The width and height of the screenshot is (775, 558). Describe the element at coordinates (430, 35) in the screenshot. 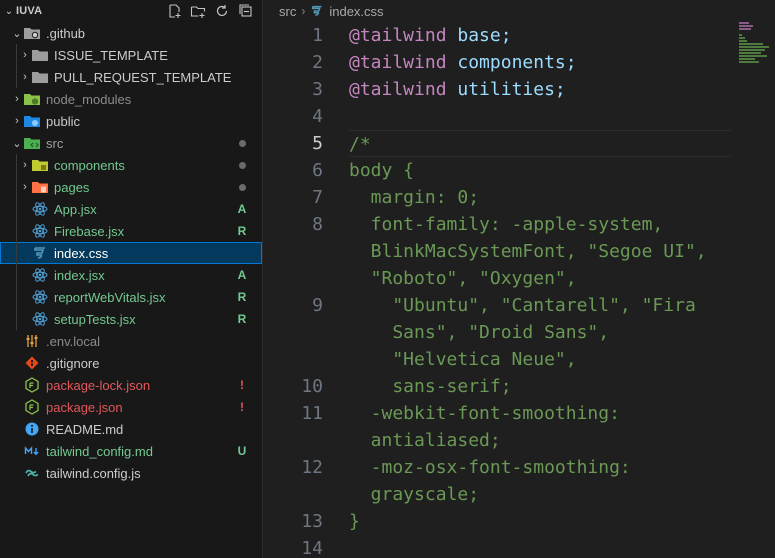

I see `code-text: @tailwind base;` at that location.